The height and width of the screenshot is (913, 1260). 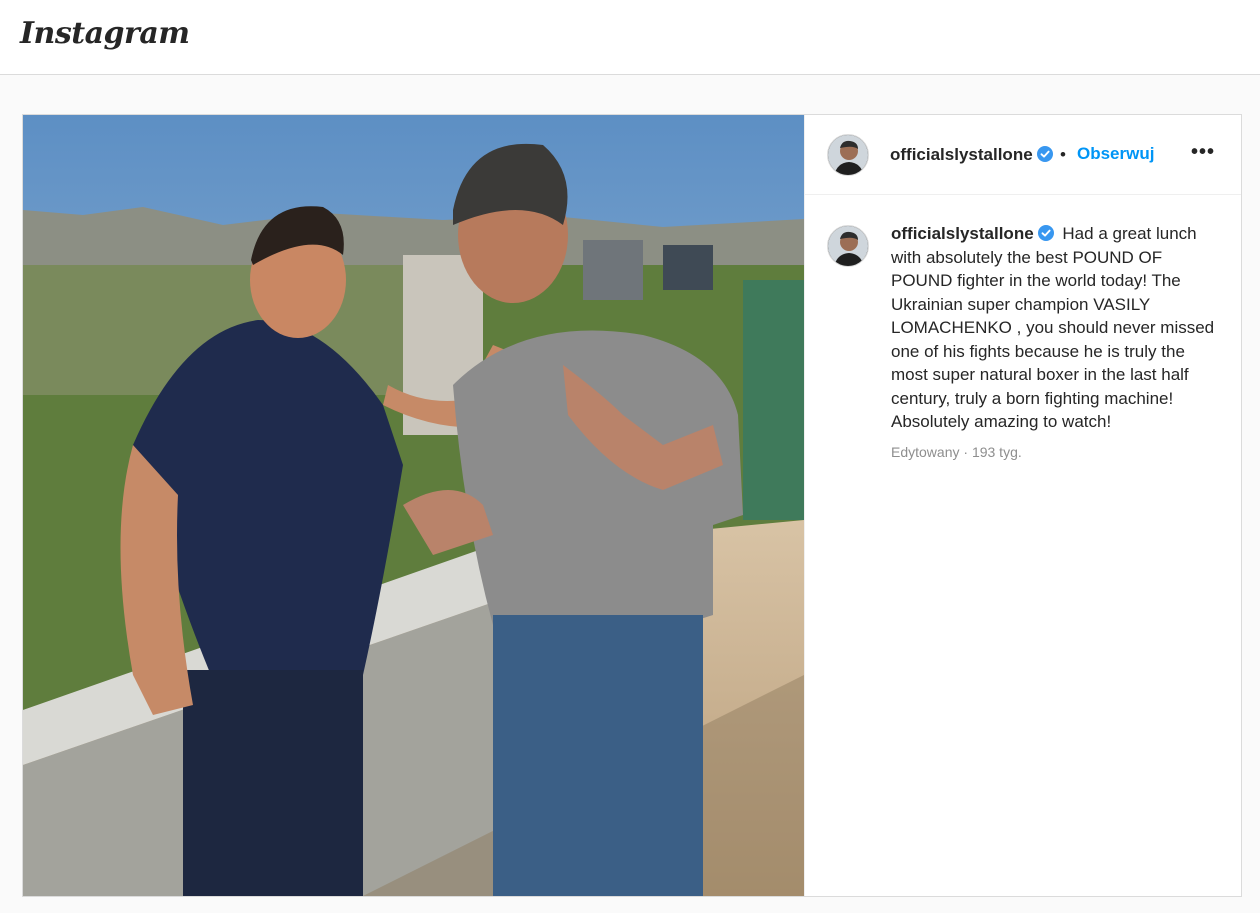 What do you see at coordinates (1055, 452) in the screenshot?
I see `post-meta: Edytowany · 193 tyg.` at bounding box center [1055, 452].